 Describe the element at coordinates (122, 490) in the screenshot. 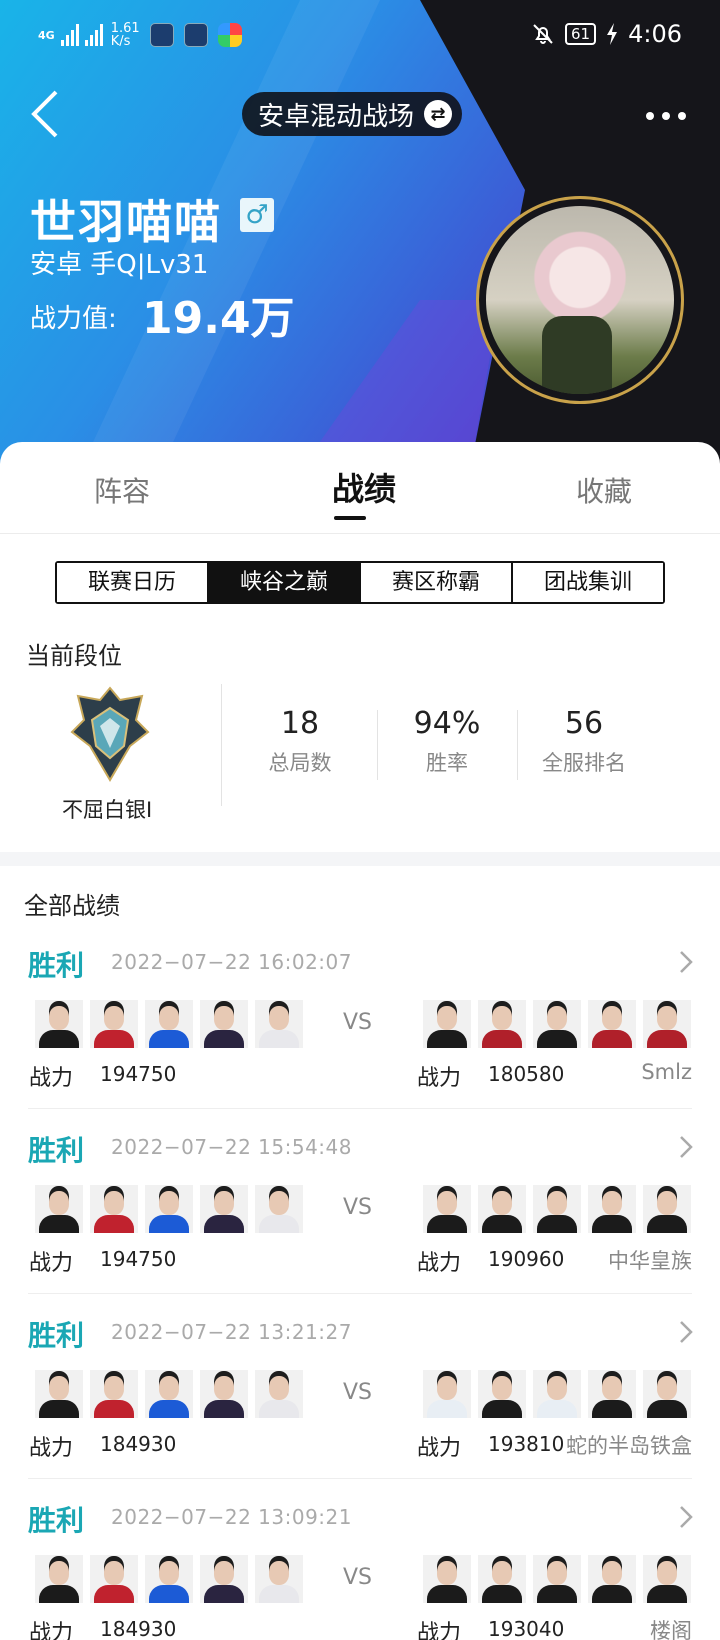

I see `tab-lineup: 阵容` at that location.